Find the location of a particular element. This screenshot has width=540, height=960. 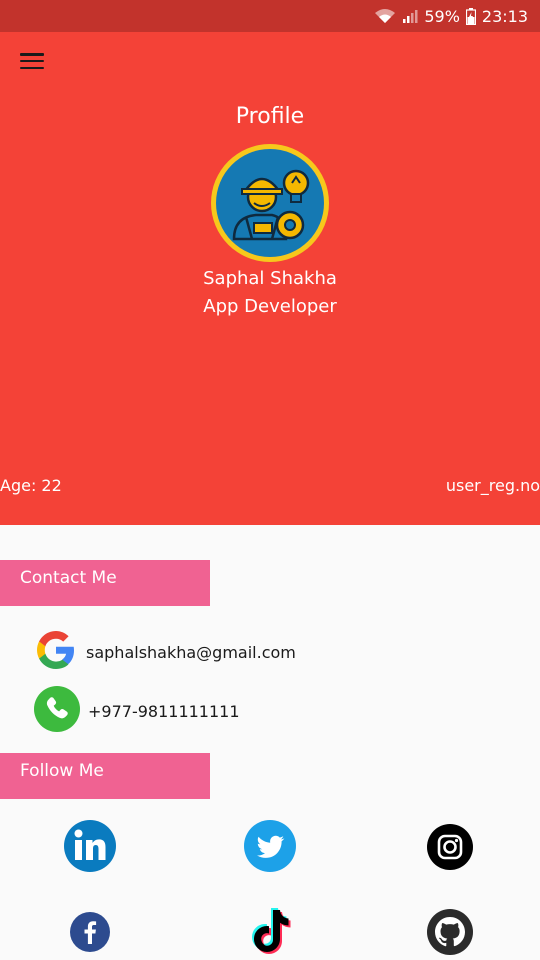

clock: 23:13 is located at coordinates (504, 16).